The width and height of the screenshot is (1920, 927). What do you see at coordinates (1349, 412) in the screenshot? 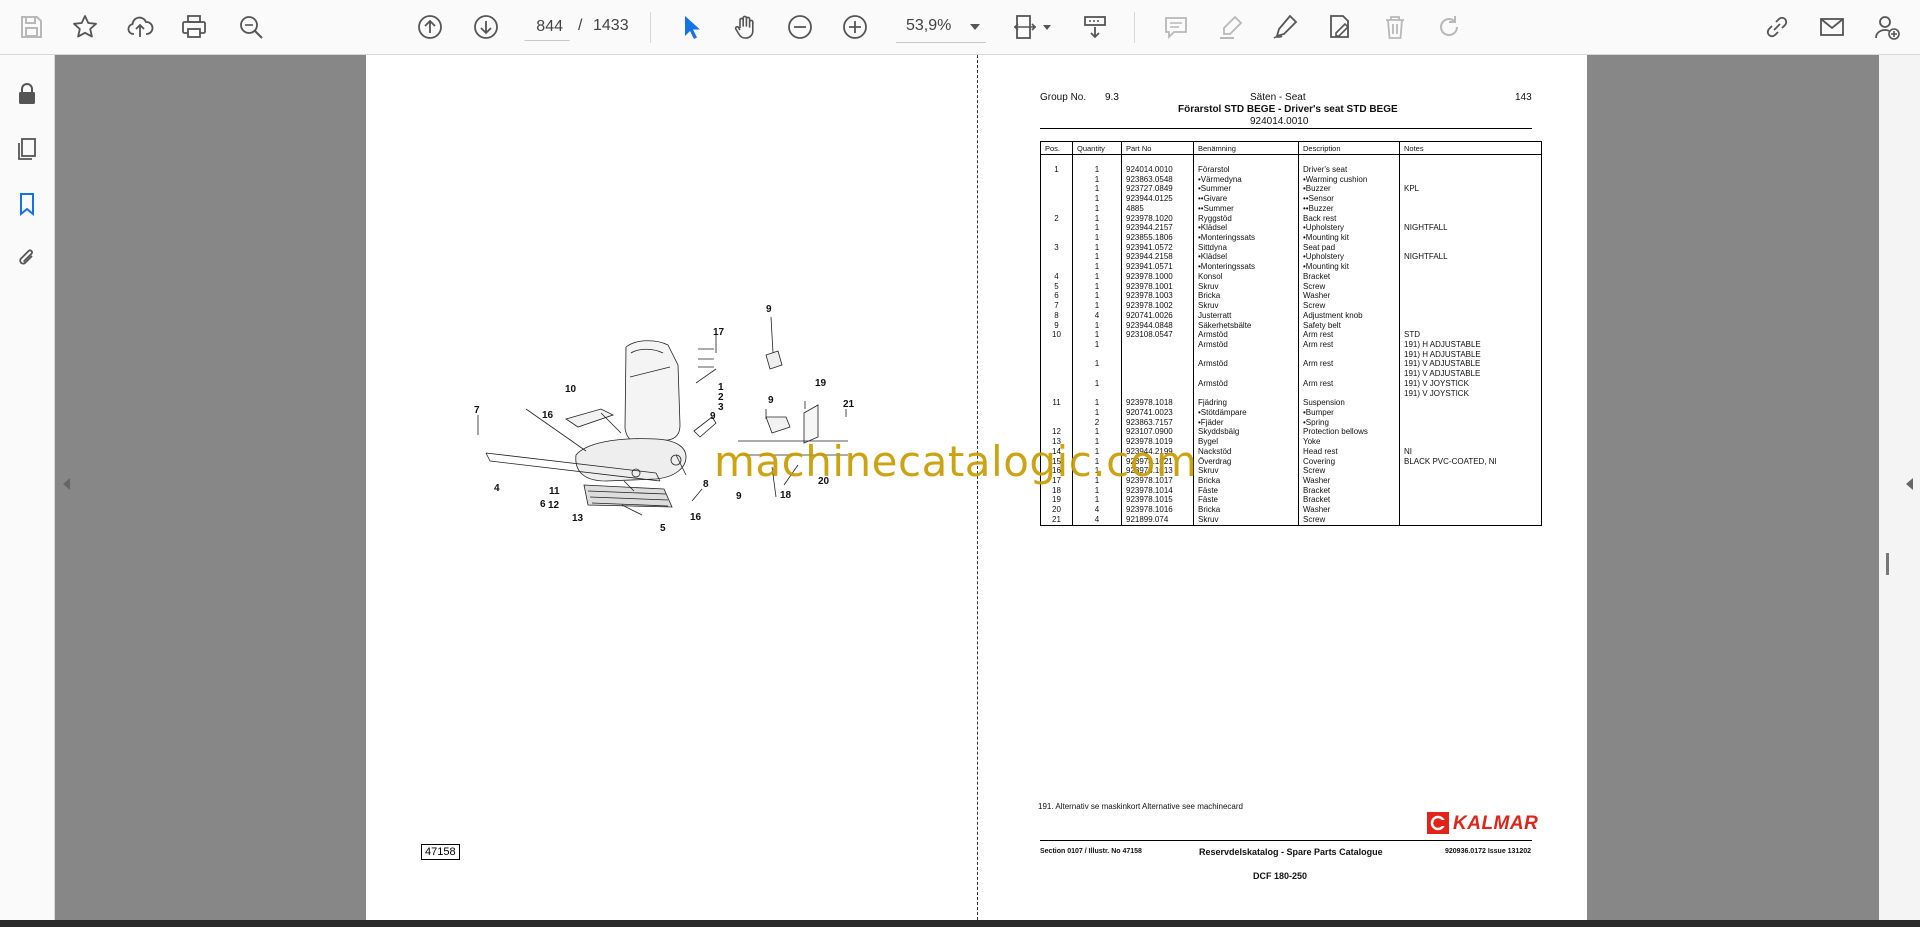
I see `table-cell: •Bumper` at bounding box center [1349, 412].